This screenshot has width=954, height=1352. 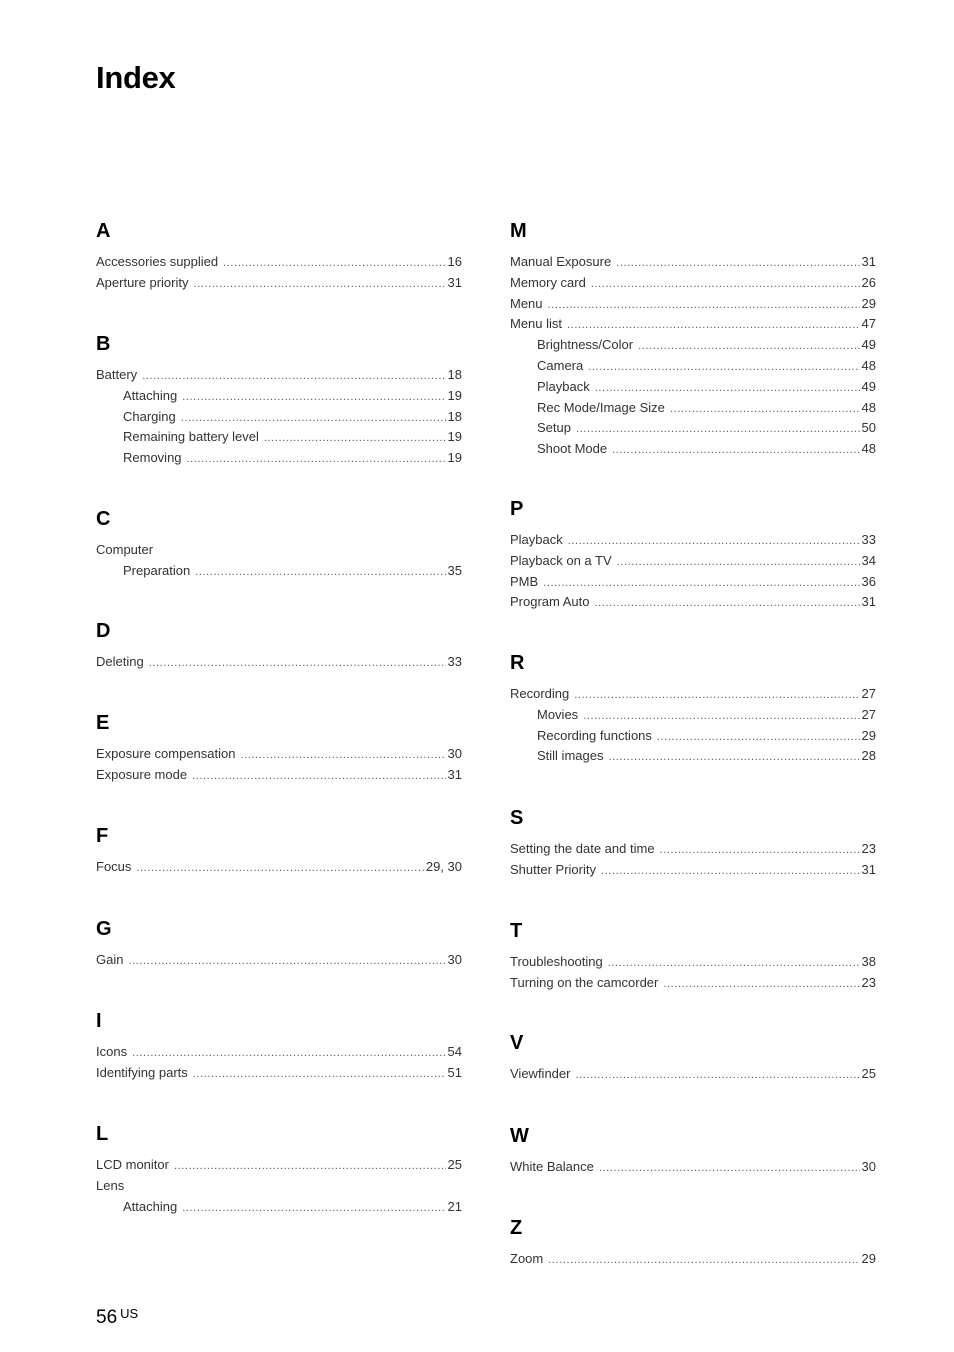 What do you see at coordinates (693, 324) in the screenshot?
I see `index-entry: Menu list 47` at bounding box center [693, 324].